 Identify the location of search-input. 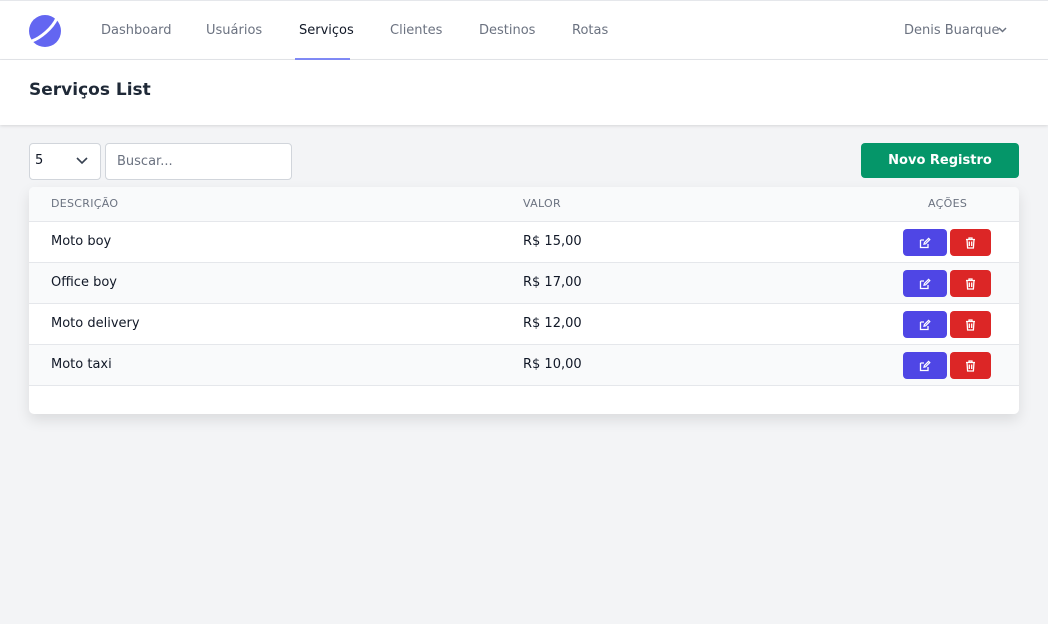
(198, 161).